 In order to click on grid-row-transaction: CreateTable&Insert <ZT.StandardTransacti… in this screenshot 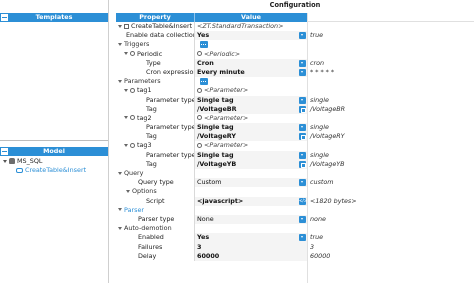, I will do `click(295, 27)`.